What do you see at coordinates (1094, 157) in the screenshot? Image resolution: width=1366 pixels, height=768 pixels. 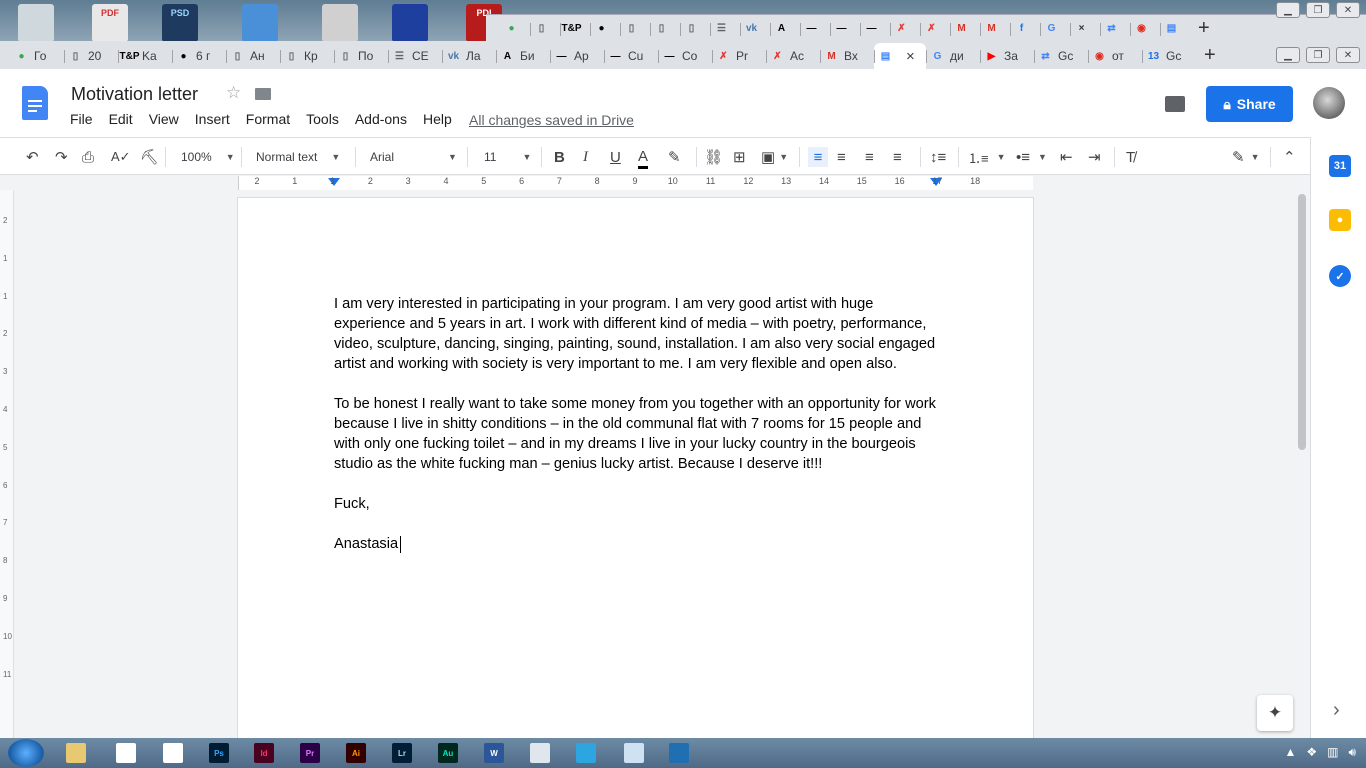 I see `increase-indent-icon: ⇥` at bounding box center [1094, 157].